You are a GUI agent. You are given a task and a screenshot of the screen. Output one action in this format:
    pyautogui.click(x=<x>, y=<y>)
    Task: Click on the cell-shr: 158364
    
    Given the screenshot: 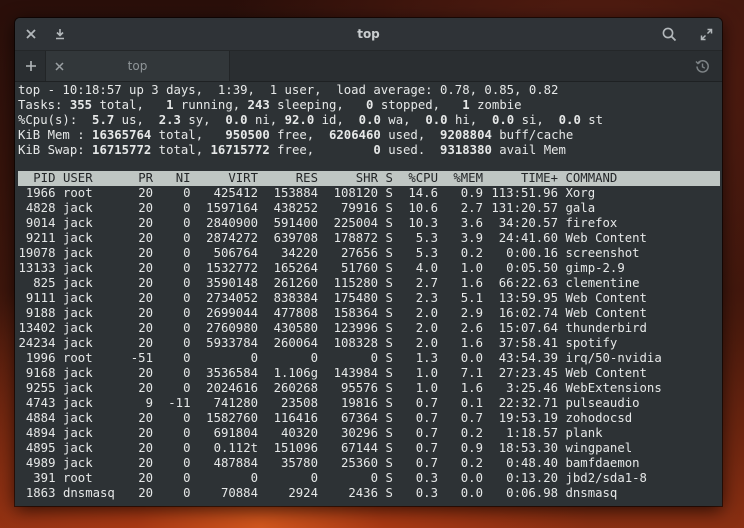 What is the action you would take?
    pyautogui.click(x=355, y=313)
    